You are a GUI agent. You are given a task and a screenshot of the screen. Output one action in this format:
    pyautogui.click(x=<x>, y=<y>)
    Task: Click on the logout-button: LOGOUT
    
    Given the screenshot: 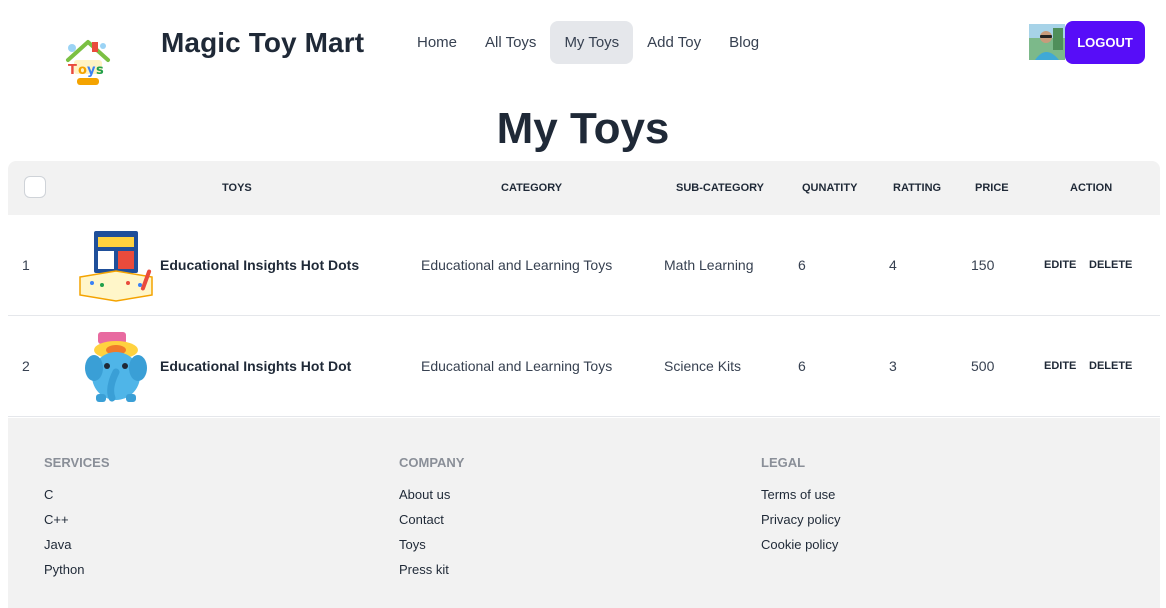 What is the action you would take?
    pyautogui.click(x=1105, y=42)
    